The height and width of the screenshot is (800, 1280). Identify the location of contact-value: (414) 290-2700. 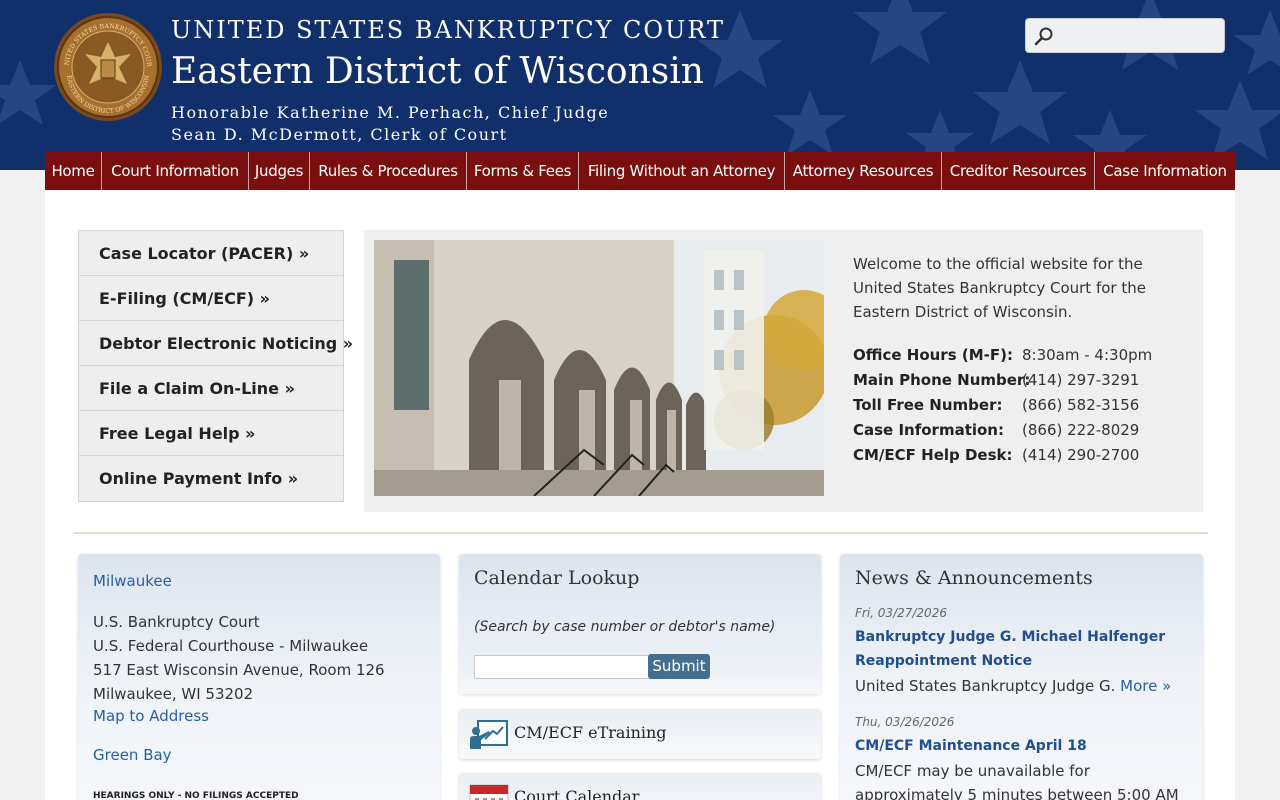
(1081, 455).